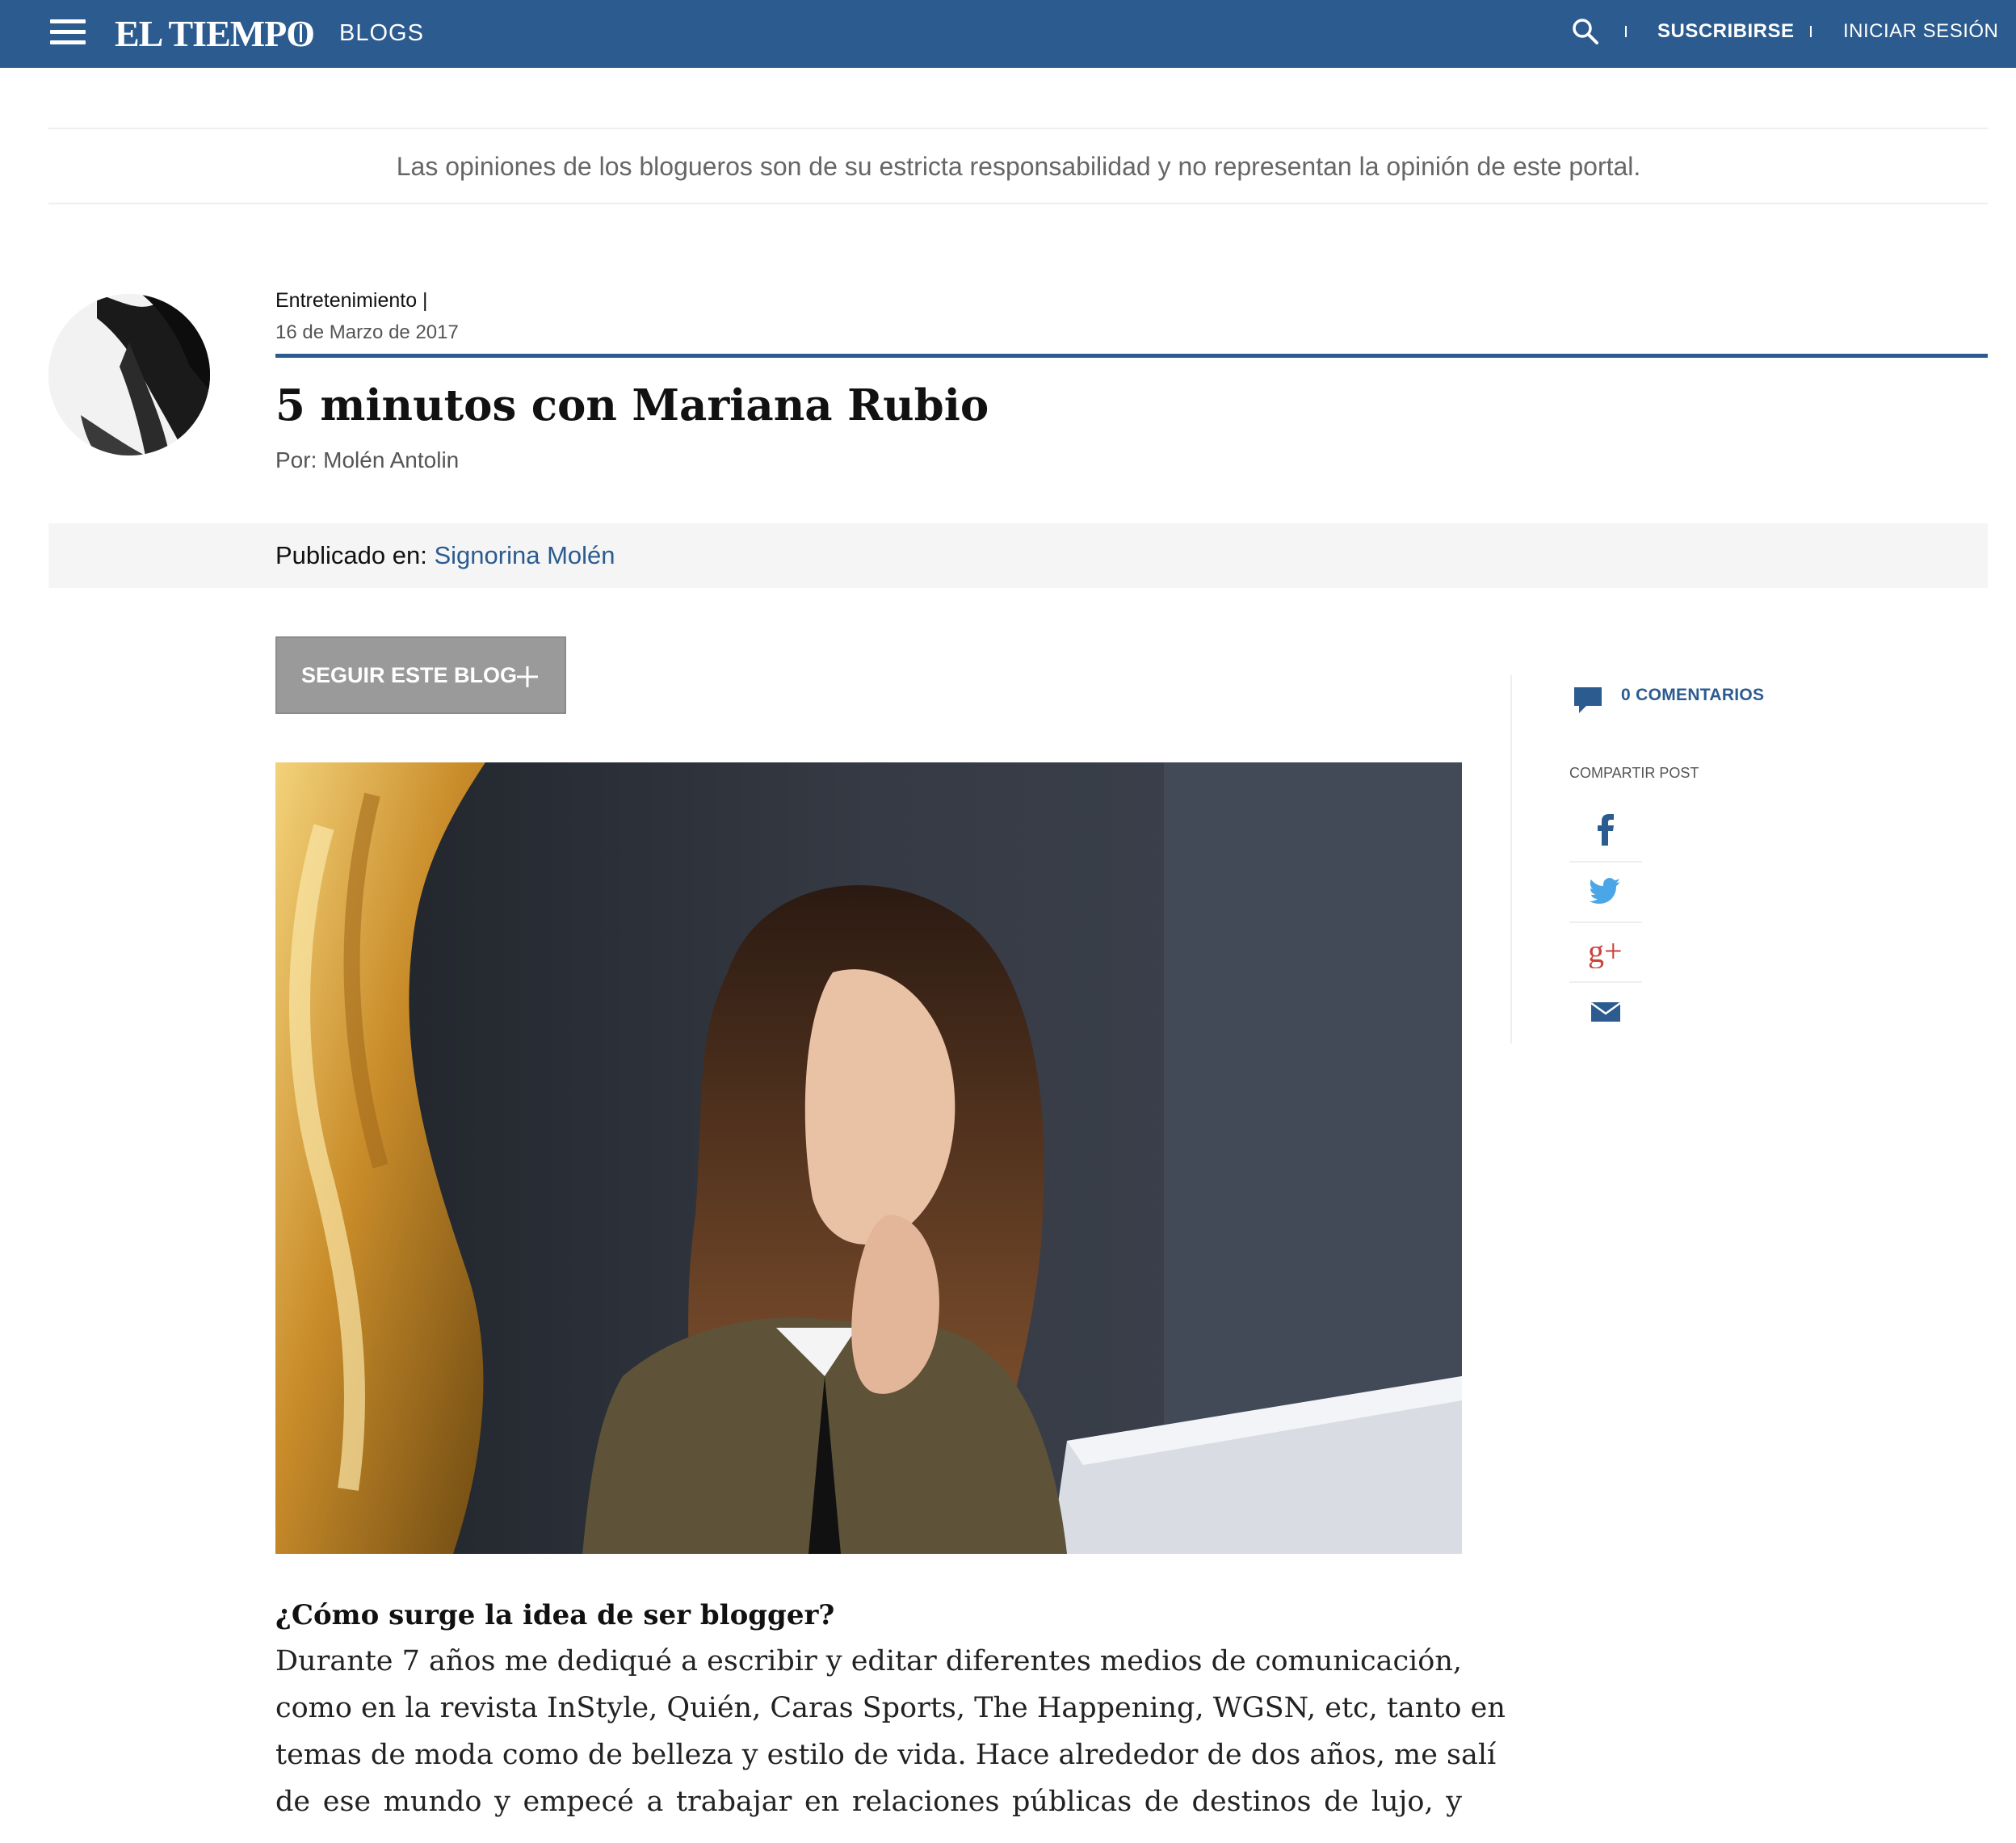 This screenshot has height=1843, width=2016. I want to click on section-link-blogs: BLOGS, so click(382, 33).